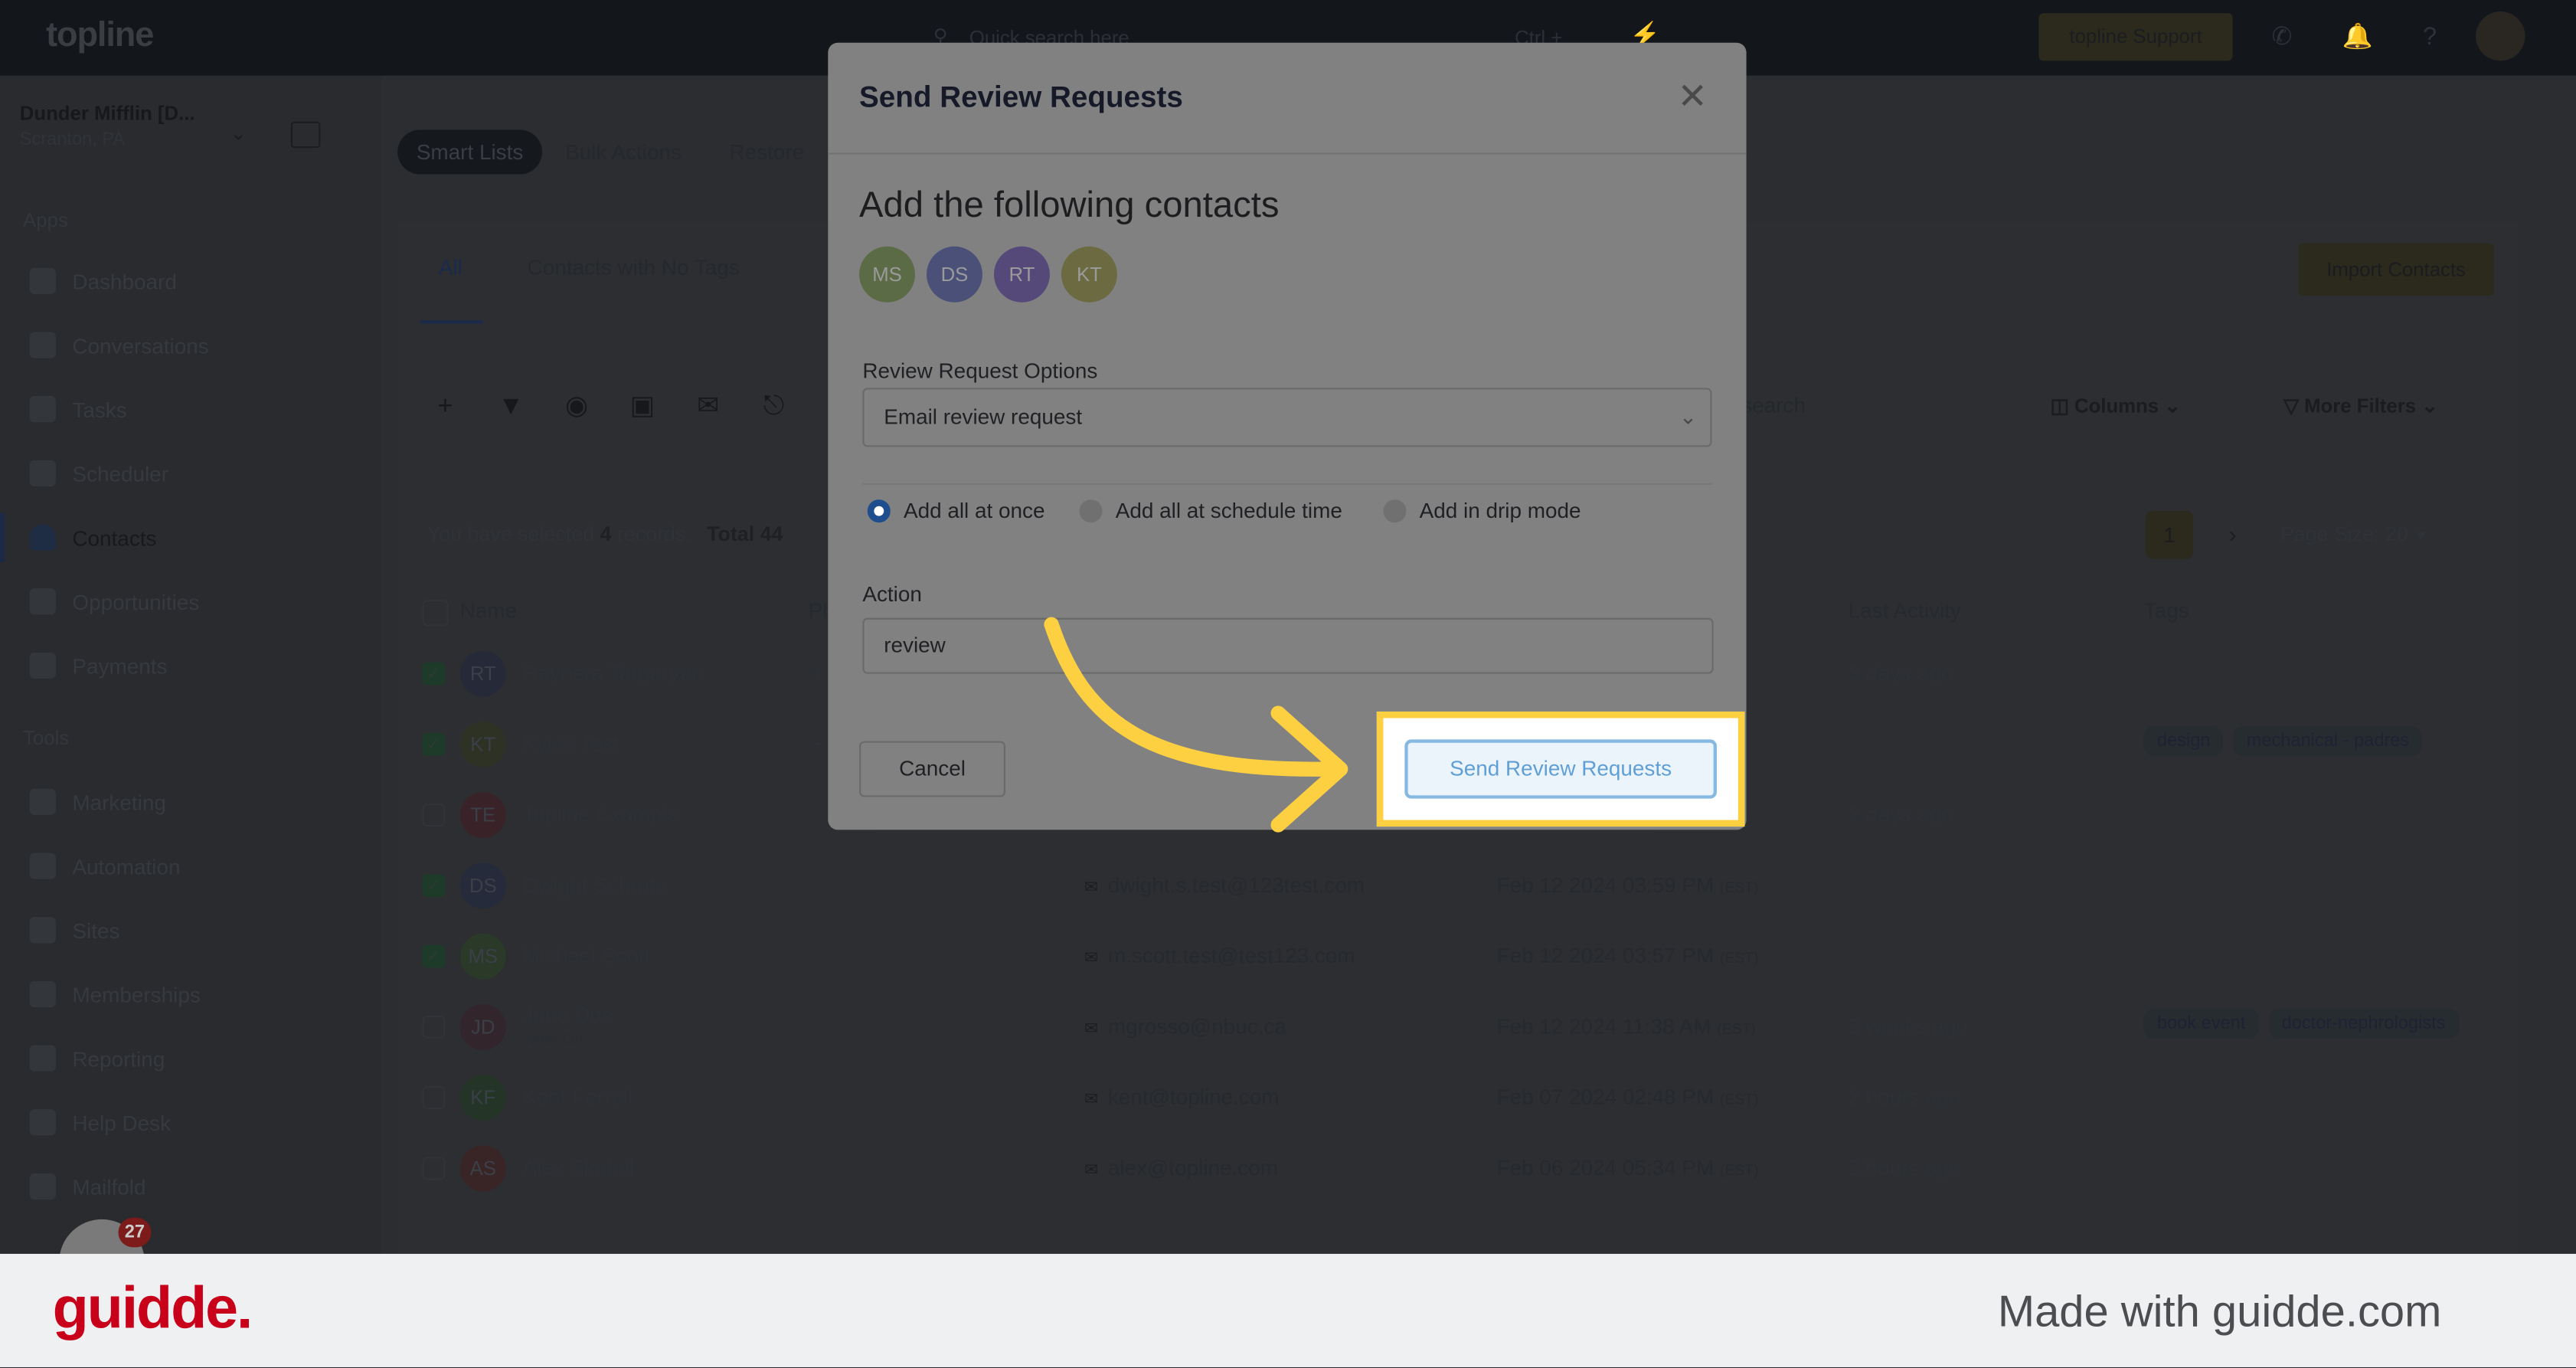 The width and height of the screenshot is (2576, 1368). I want to click on select-all-checkbox, so click(435, 613).